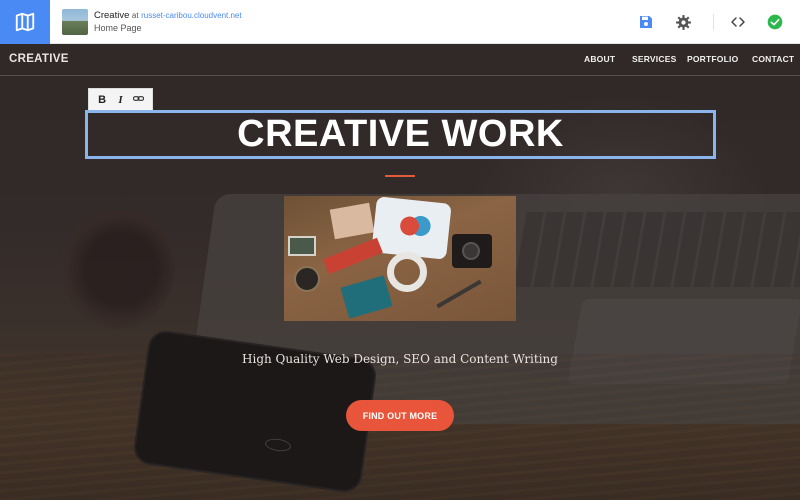  I want to click on bold-button: B, so click(102, 100).